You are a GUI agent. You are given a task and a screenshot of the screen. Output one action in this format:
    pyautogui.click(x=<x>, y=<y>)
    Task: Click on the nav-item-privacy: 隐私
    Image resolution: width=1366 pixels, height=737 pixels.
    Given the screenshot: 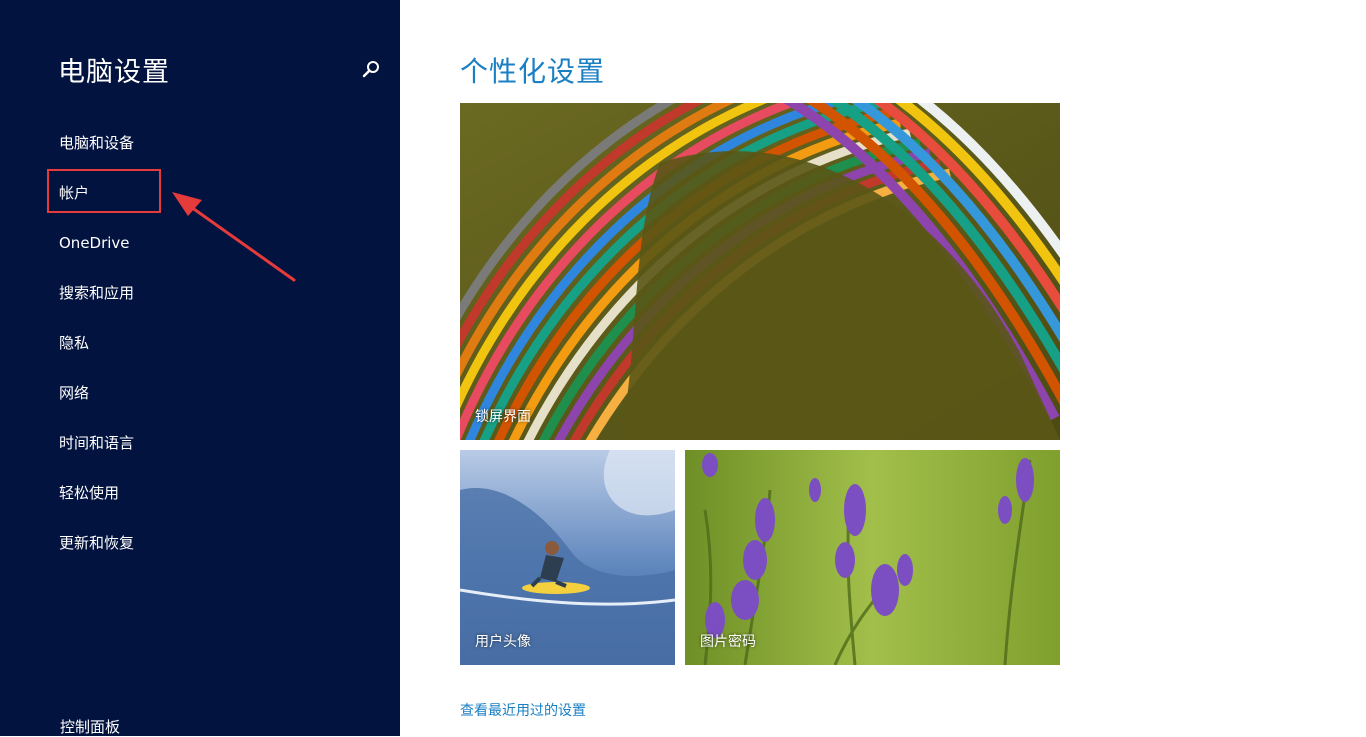 What is the action you would take?
    pyautogui.click(x=200, y=343)
    